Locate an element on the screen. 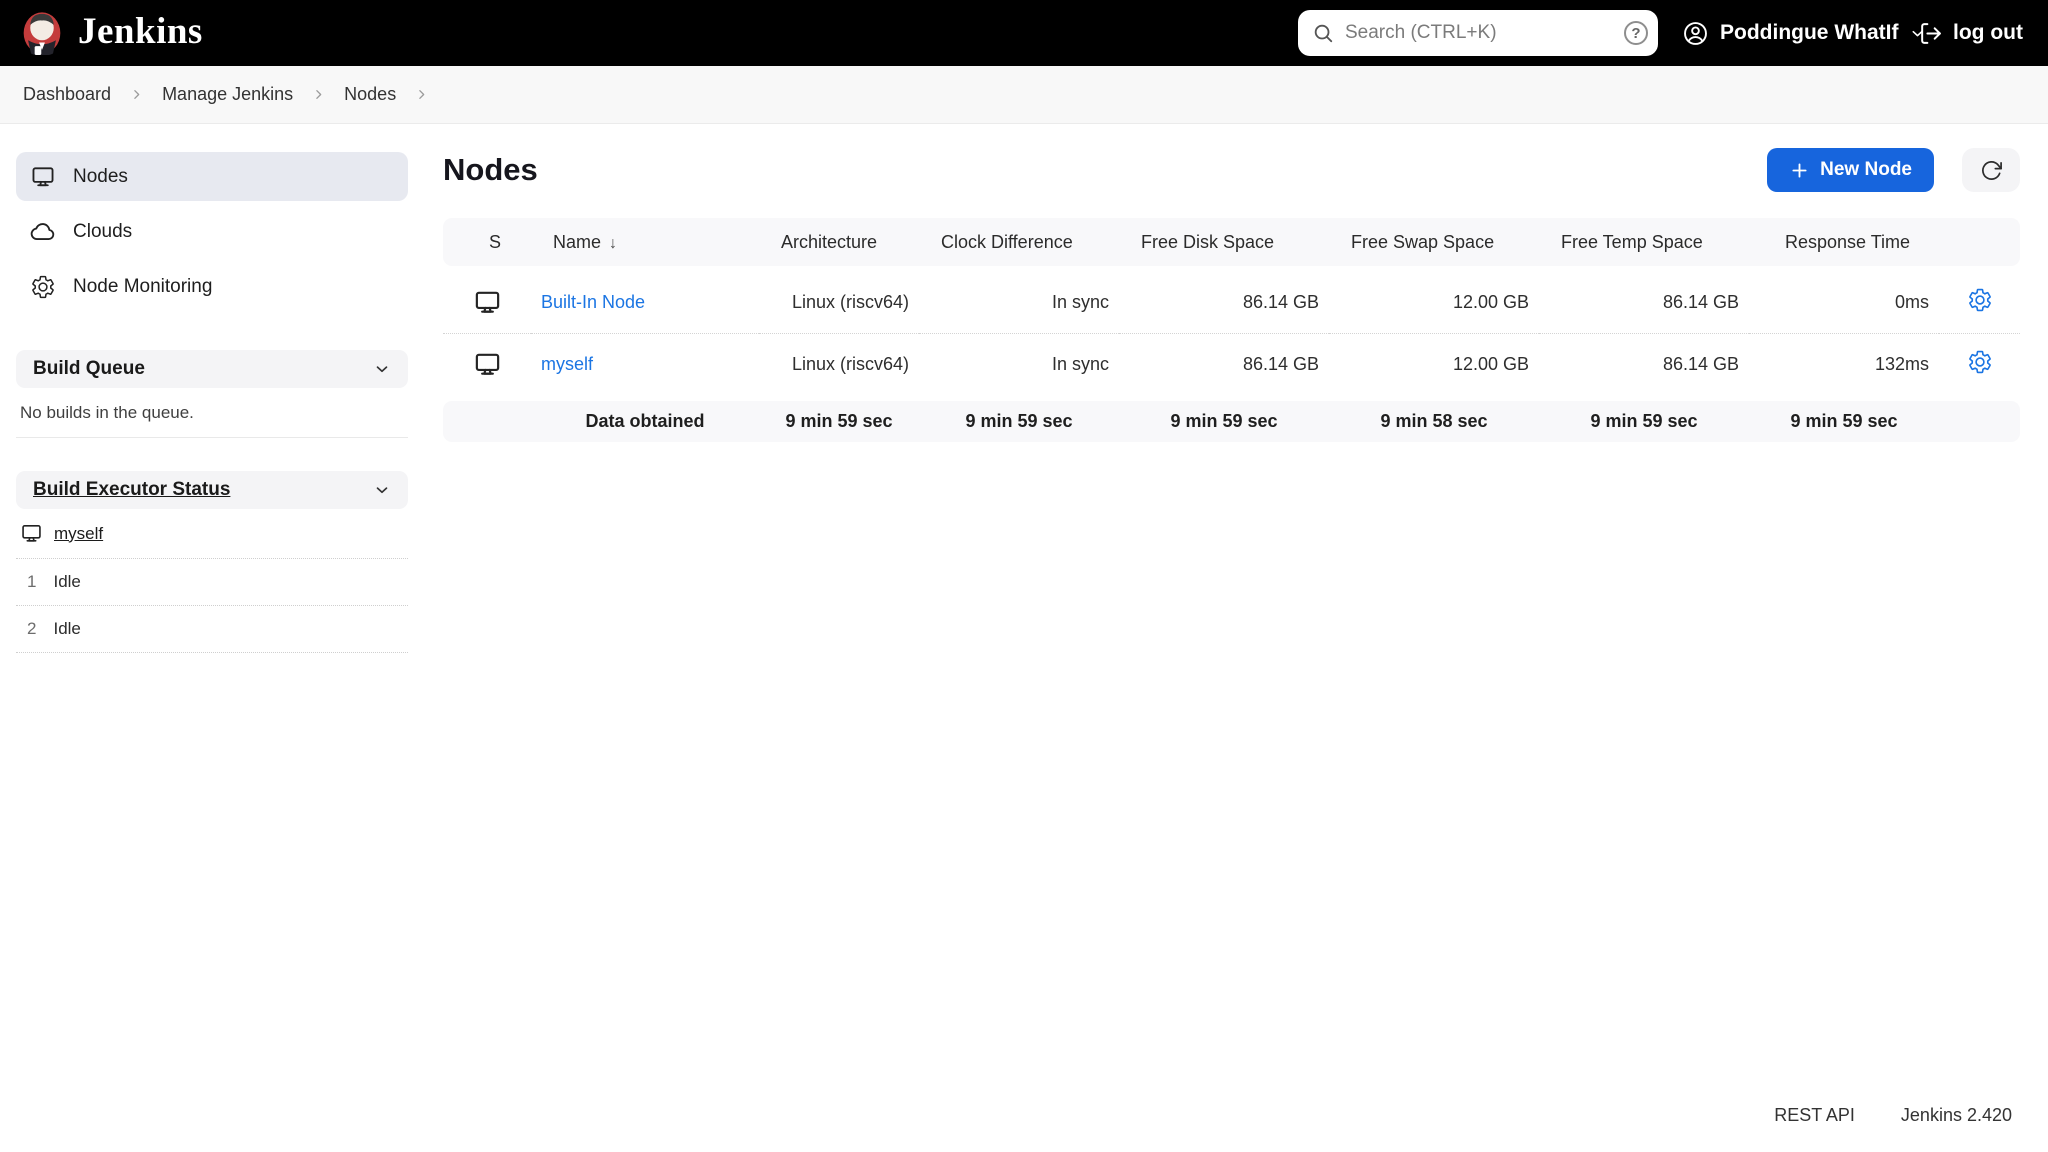 The width and height of the screenshot is (2048, 1152). data-obtained-free-temp-space: 9 min 59 sec is located at coordinates (1644, 421).